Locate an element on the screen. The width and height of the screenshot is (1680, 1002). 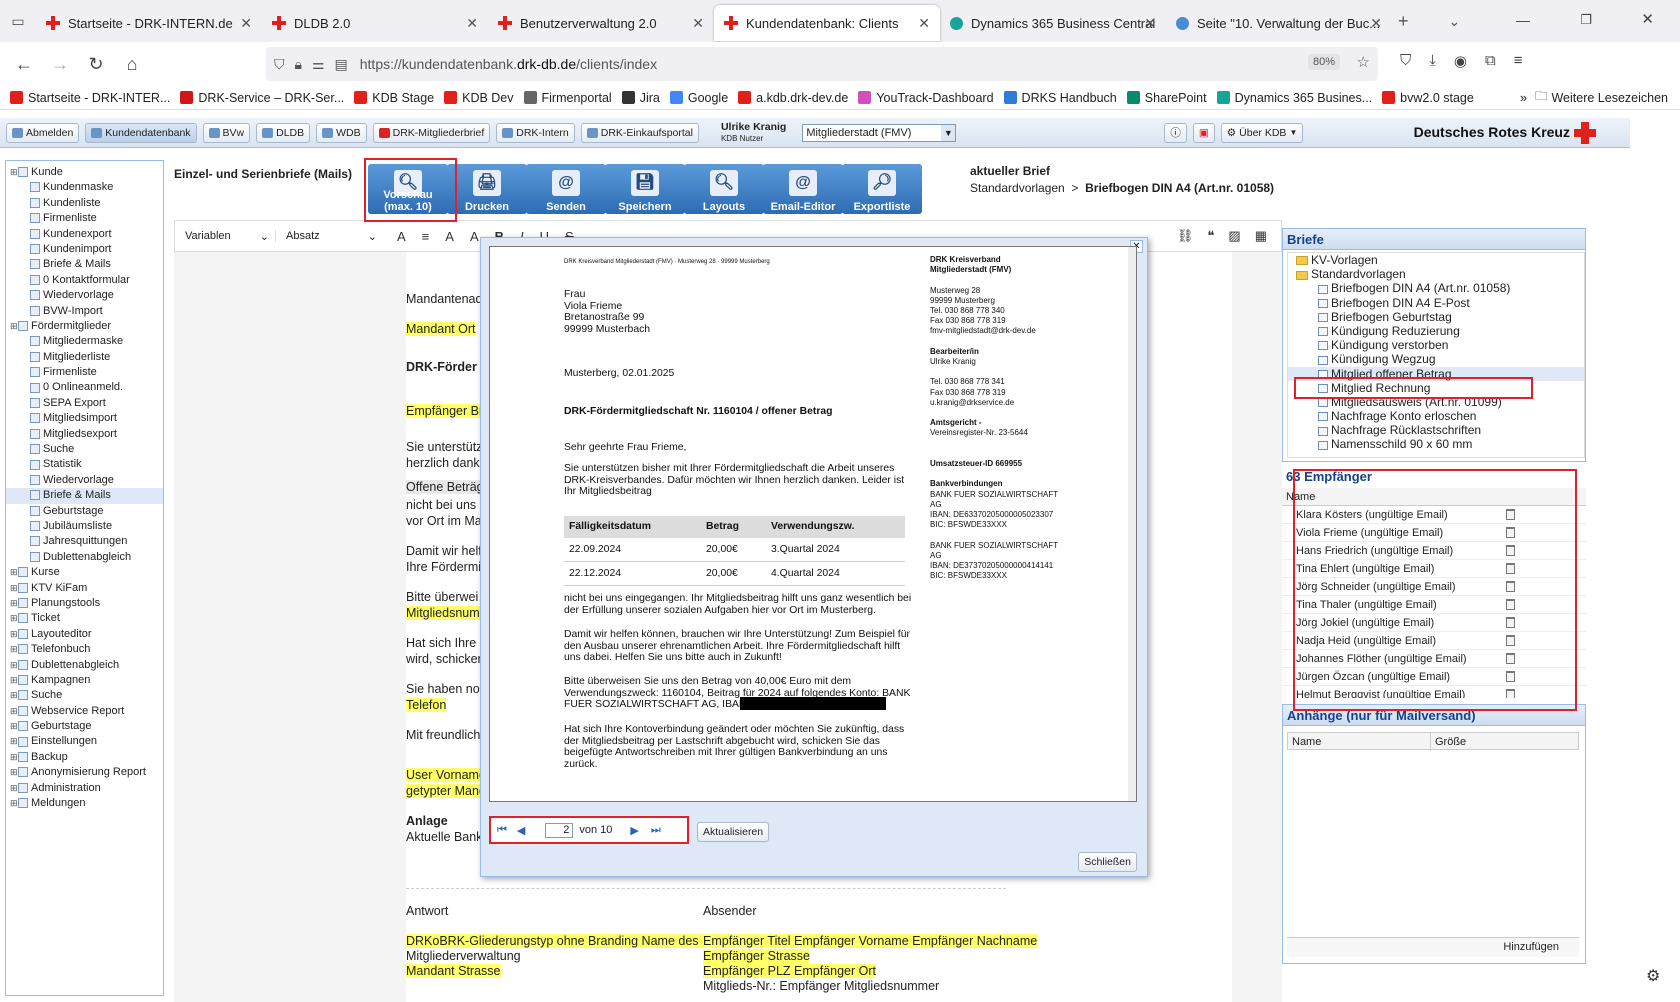
template-tree-item: Kündigung Reduzierung is located at coordinates (1436, 331).